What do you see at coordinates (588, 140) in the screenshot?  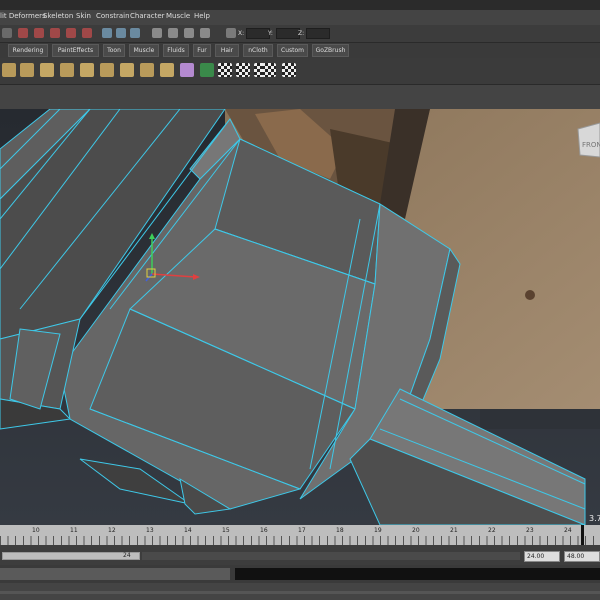 I see `view-cube: FRON` at bounding box center [588, 140].